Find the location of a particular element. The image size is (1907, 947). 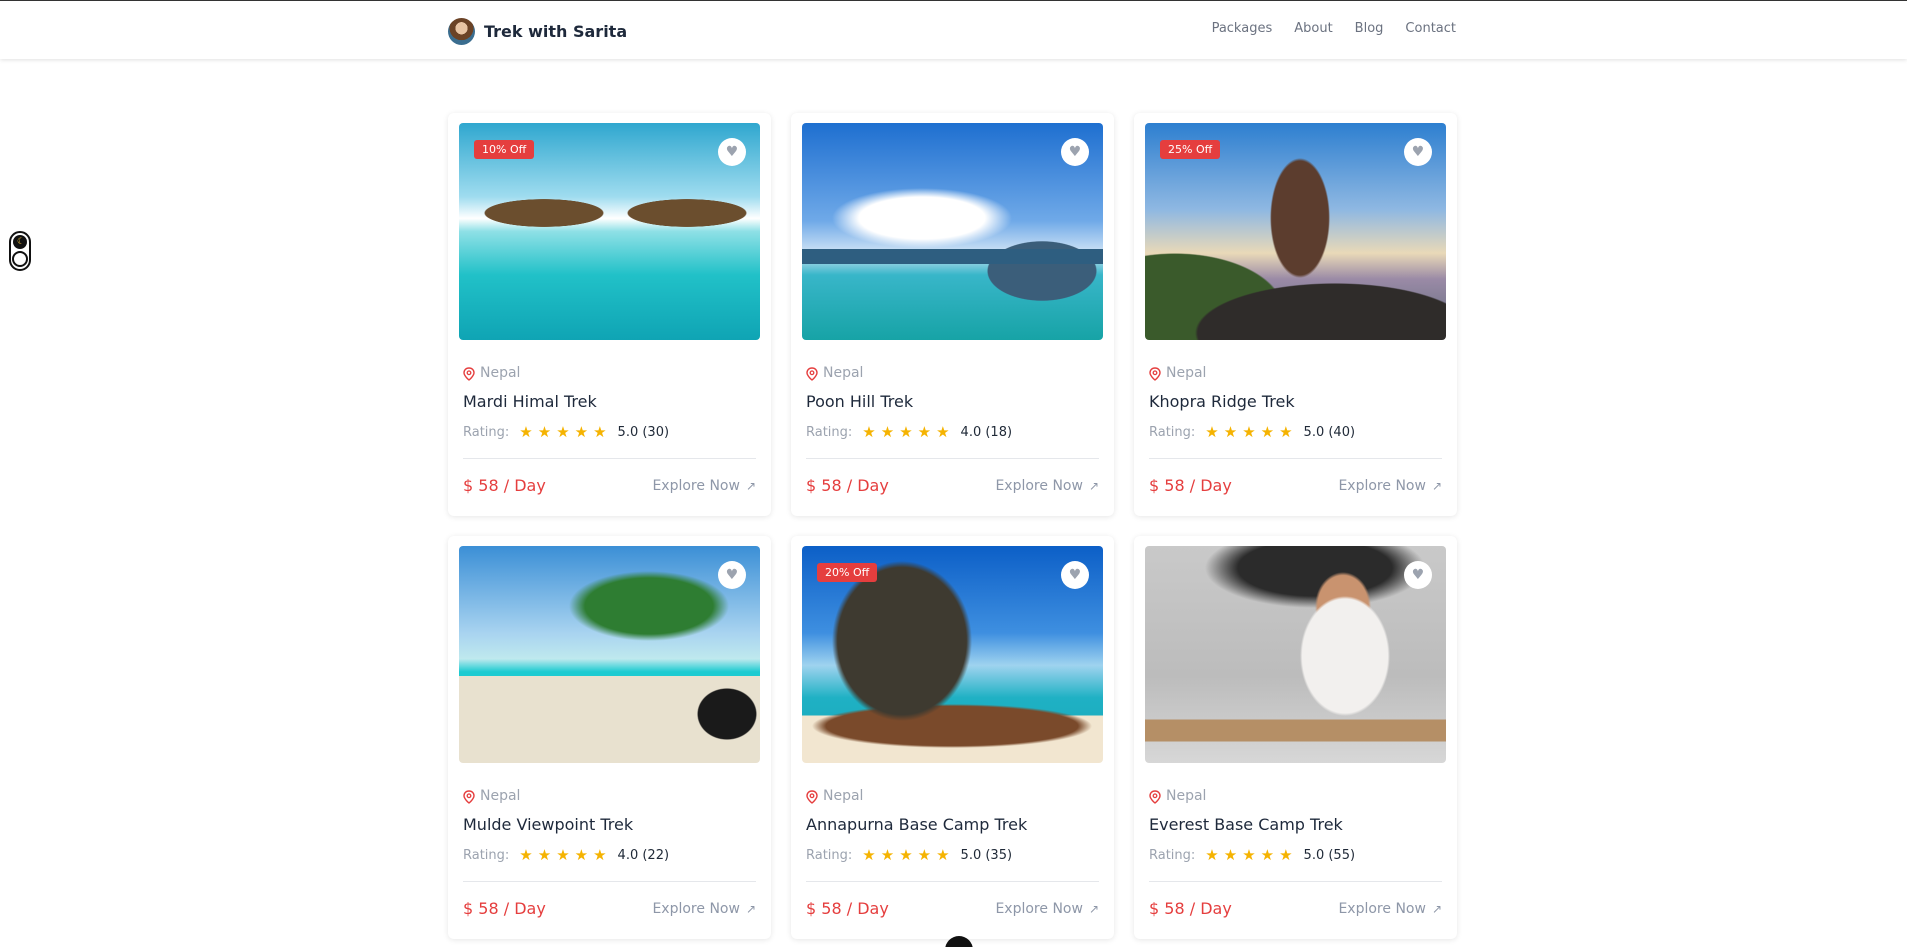

moon-icon: ☾ is located at coordinates (21, 242).